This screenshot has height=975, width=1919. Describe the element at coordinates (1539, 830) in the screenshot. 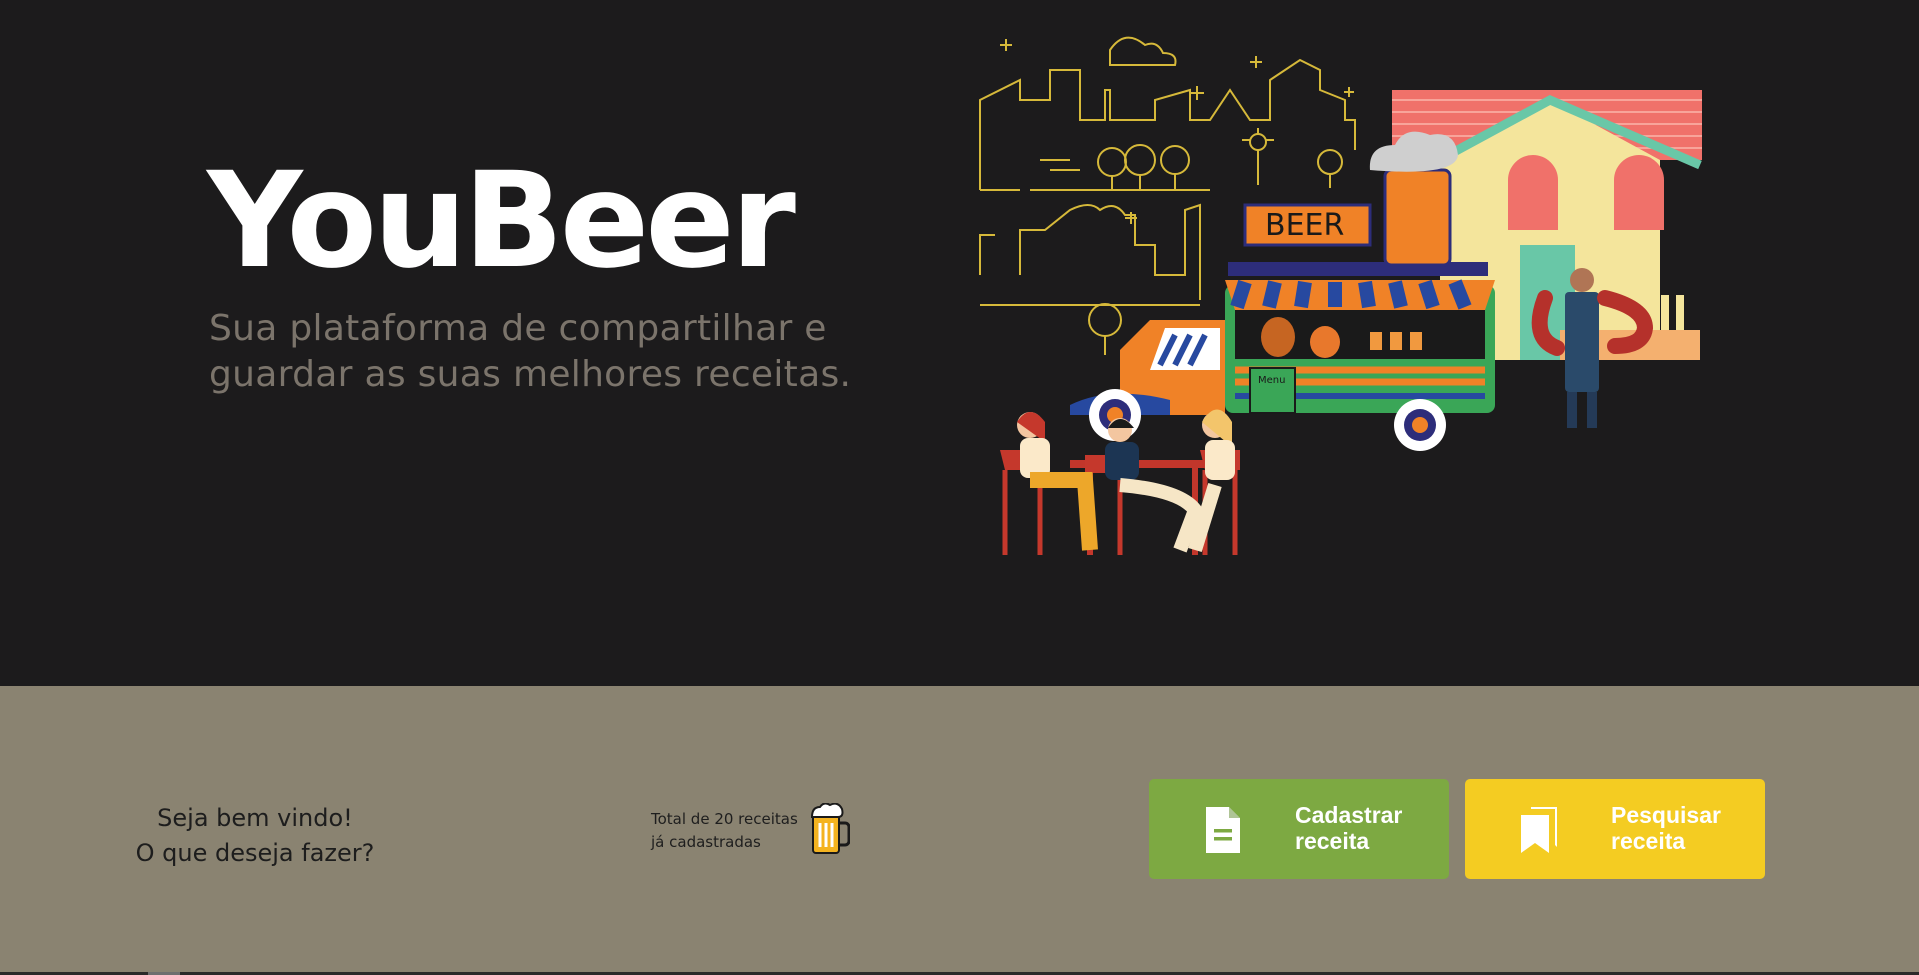

I see `bookmarks-icon` at that location.